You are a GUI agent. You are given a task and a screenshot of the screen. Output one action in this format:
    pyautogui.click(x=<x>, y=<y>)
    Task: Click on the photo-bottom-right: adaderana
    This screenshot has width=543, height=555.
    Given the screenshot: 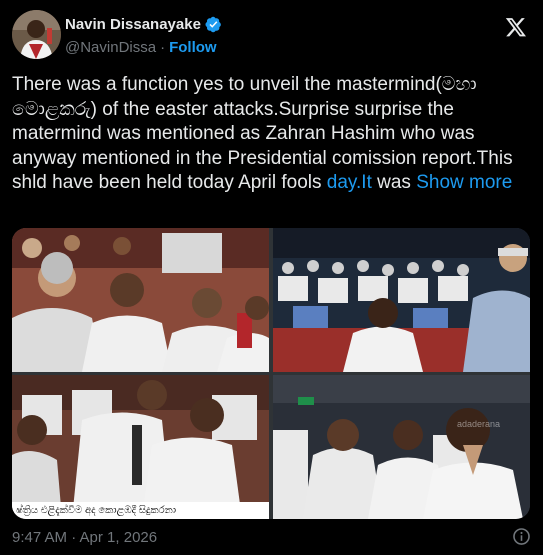 What is the action you would take?
    pyautogui.click(x=401, y=447)
    